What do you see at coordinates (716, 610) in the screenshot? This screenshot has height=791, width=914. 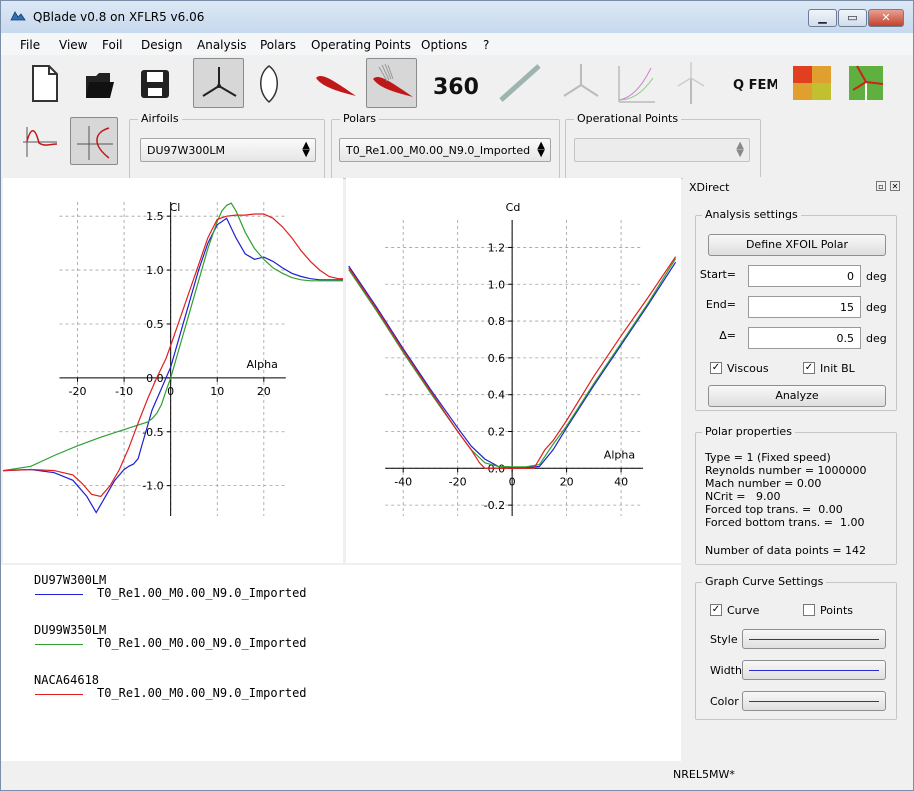 I see `curve-checkbox: ✓` at bounding box center [716, 610].